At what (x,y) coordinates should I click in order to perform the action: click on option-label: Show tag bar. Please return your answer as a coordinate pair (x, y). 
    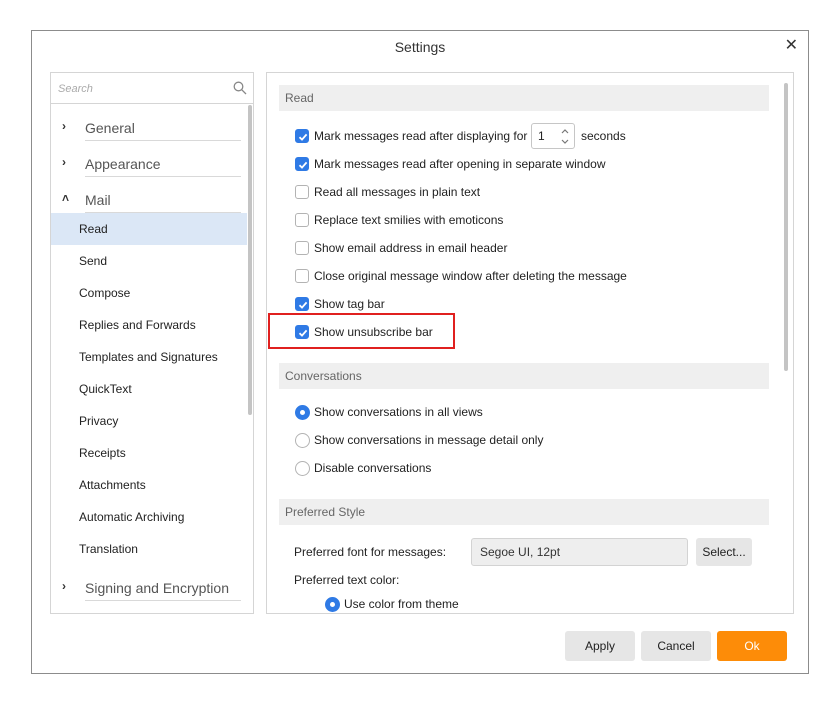
    Looking at the image, I should click on (349, 304).